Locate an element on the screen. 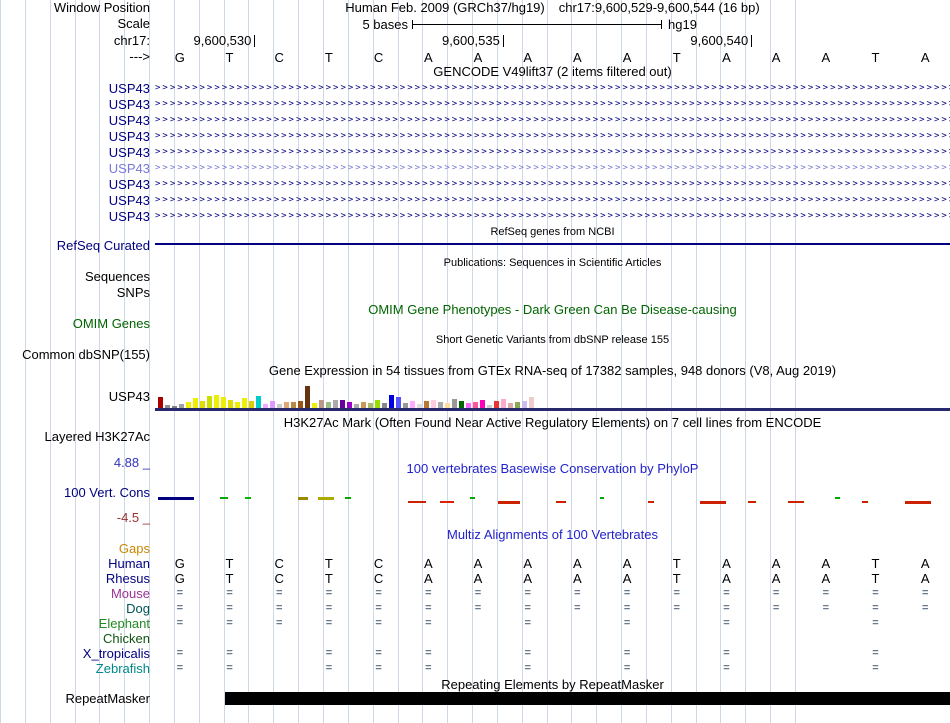  sequence-track: GTCTCAAAAATAAATA is located at coordinates (552, 57).